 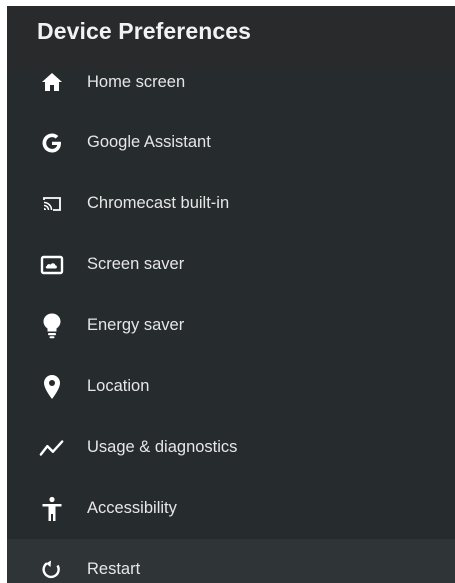 I want to click on cast-icon, so click(x=52, y=204).